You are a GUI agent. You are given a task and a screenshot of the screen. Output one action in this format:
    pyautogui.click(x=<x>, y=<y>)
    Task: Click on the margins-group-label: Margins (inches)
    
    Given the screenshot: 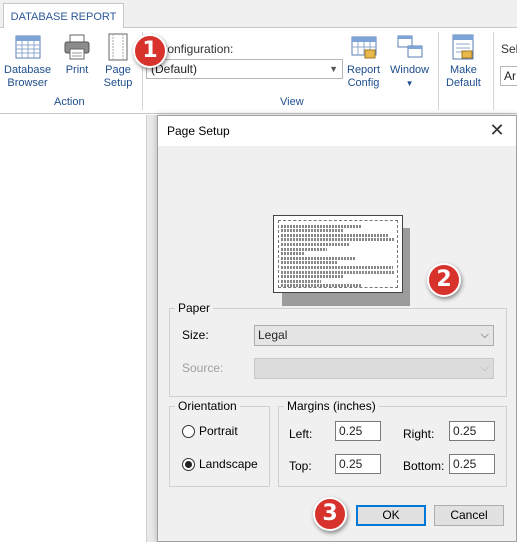 What is the action you would take?
    pyautogui.click(x=331, y=406)
    